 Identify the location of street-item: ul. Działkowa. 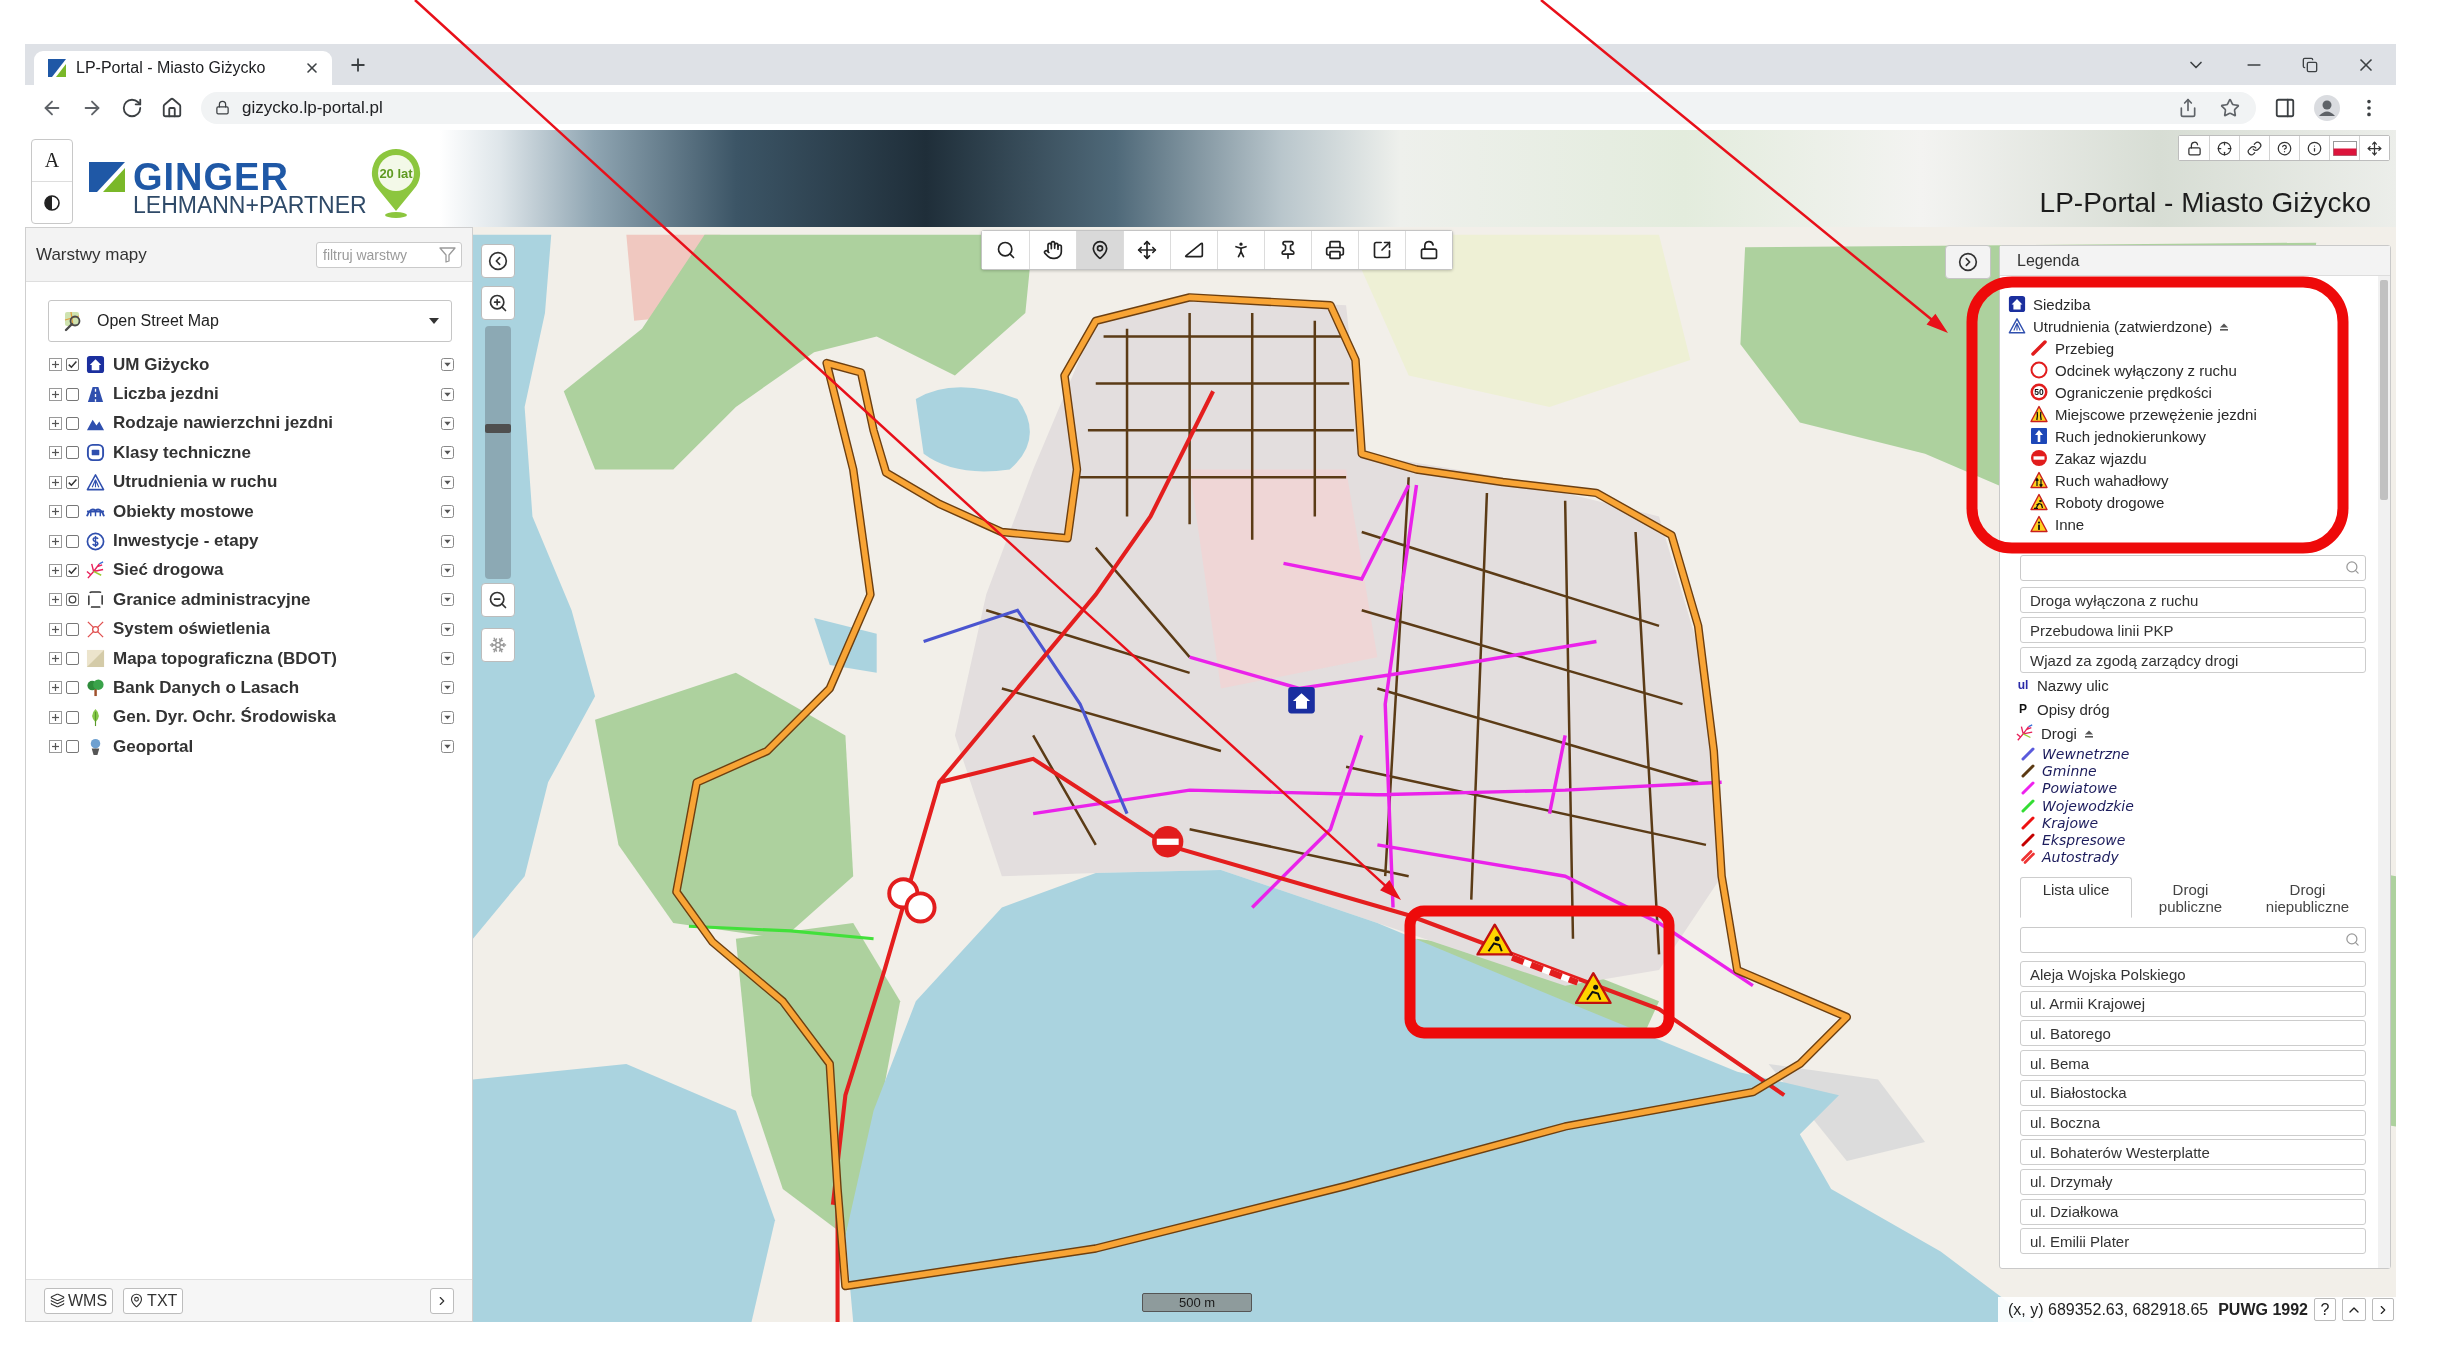
(2193, 1211).